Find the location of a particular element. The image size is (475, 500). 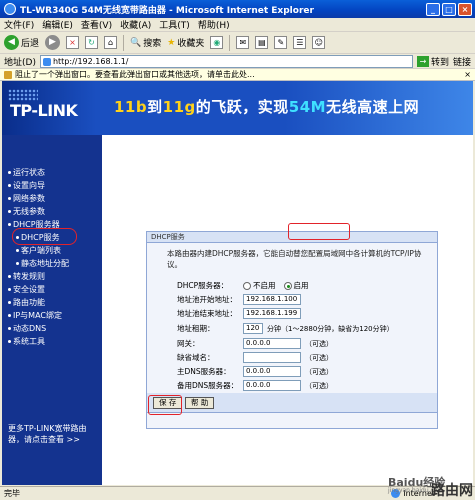

enable-highlight is located at coordinates (319, 231).